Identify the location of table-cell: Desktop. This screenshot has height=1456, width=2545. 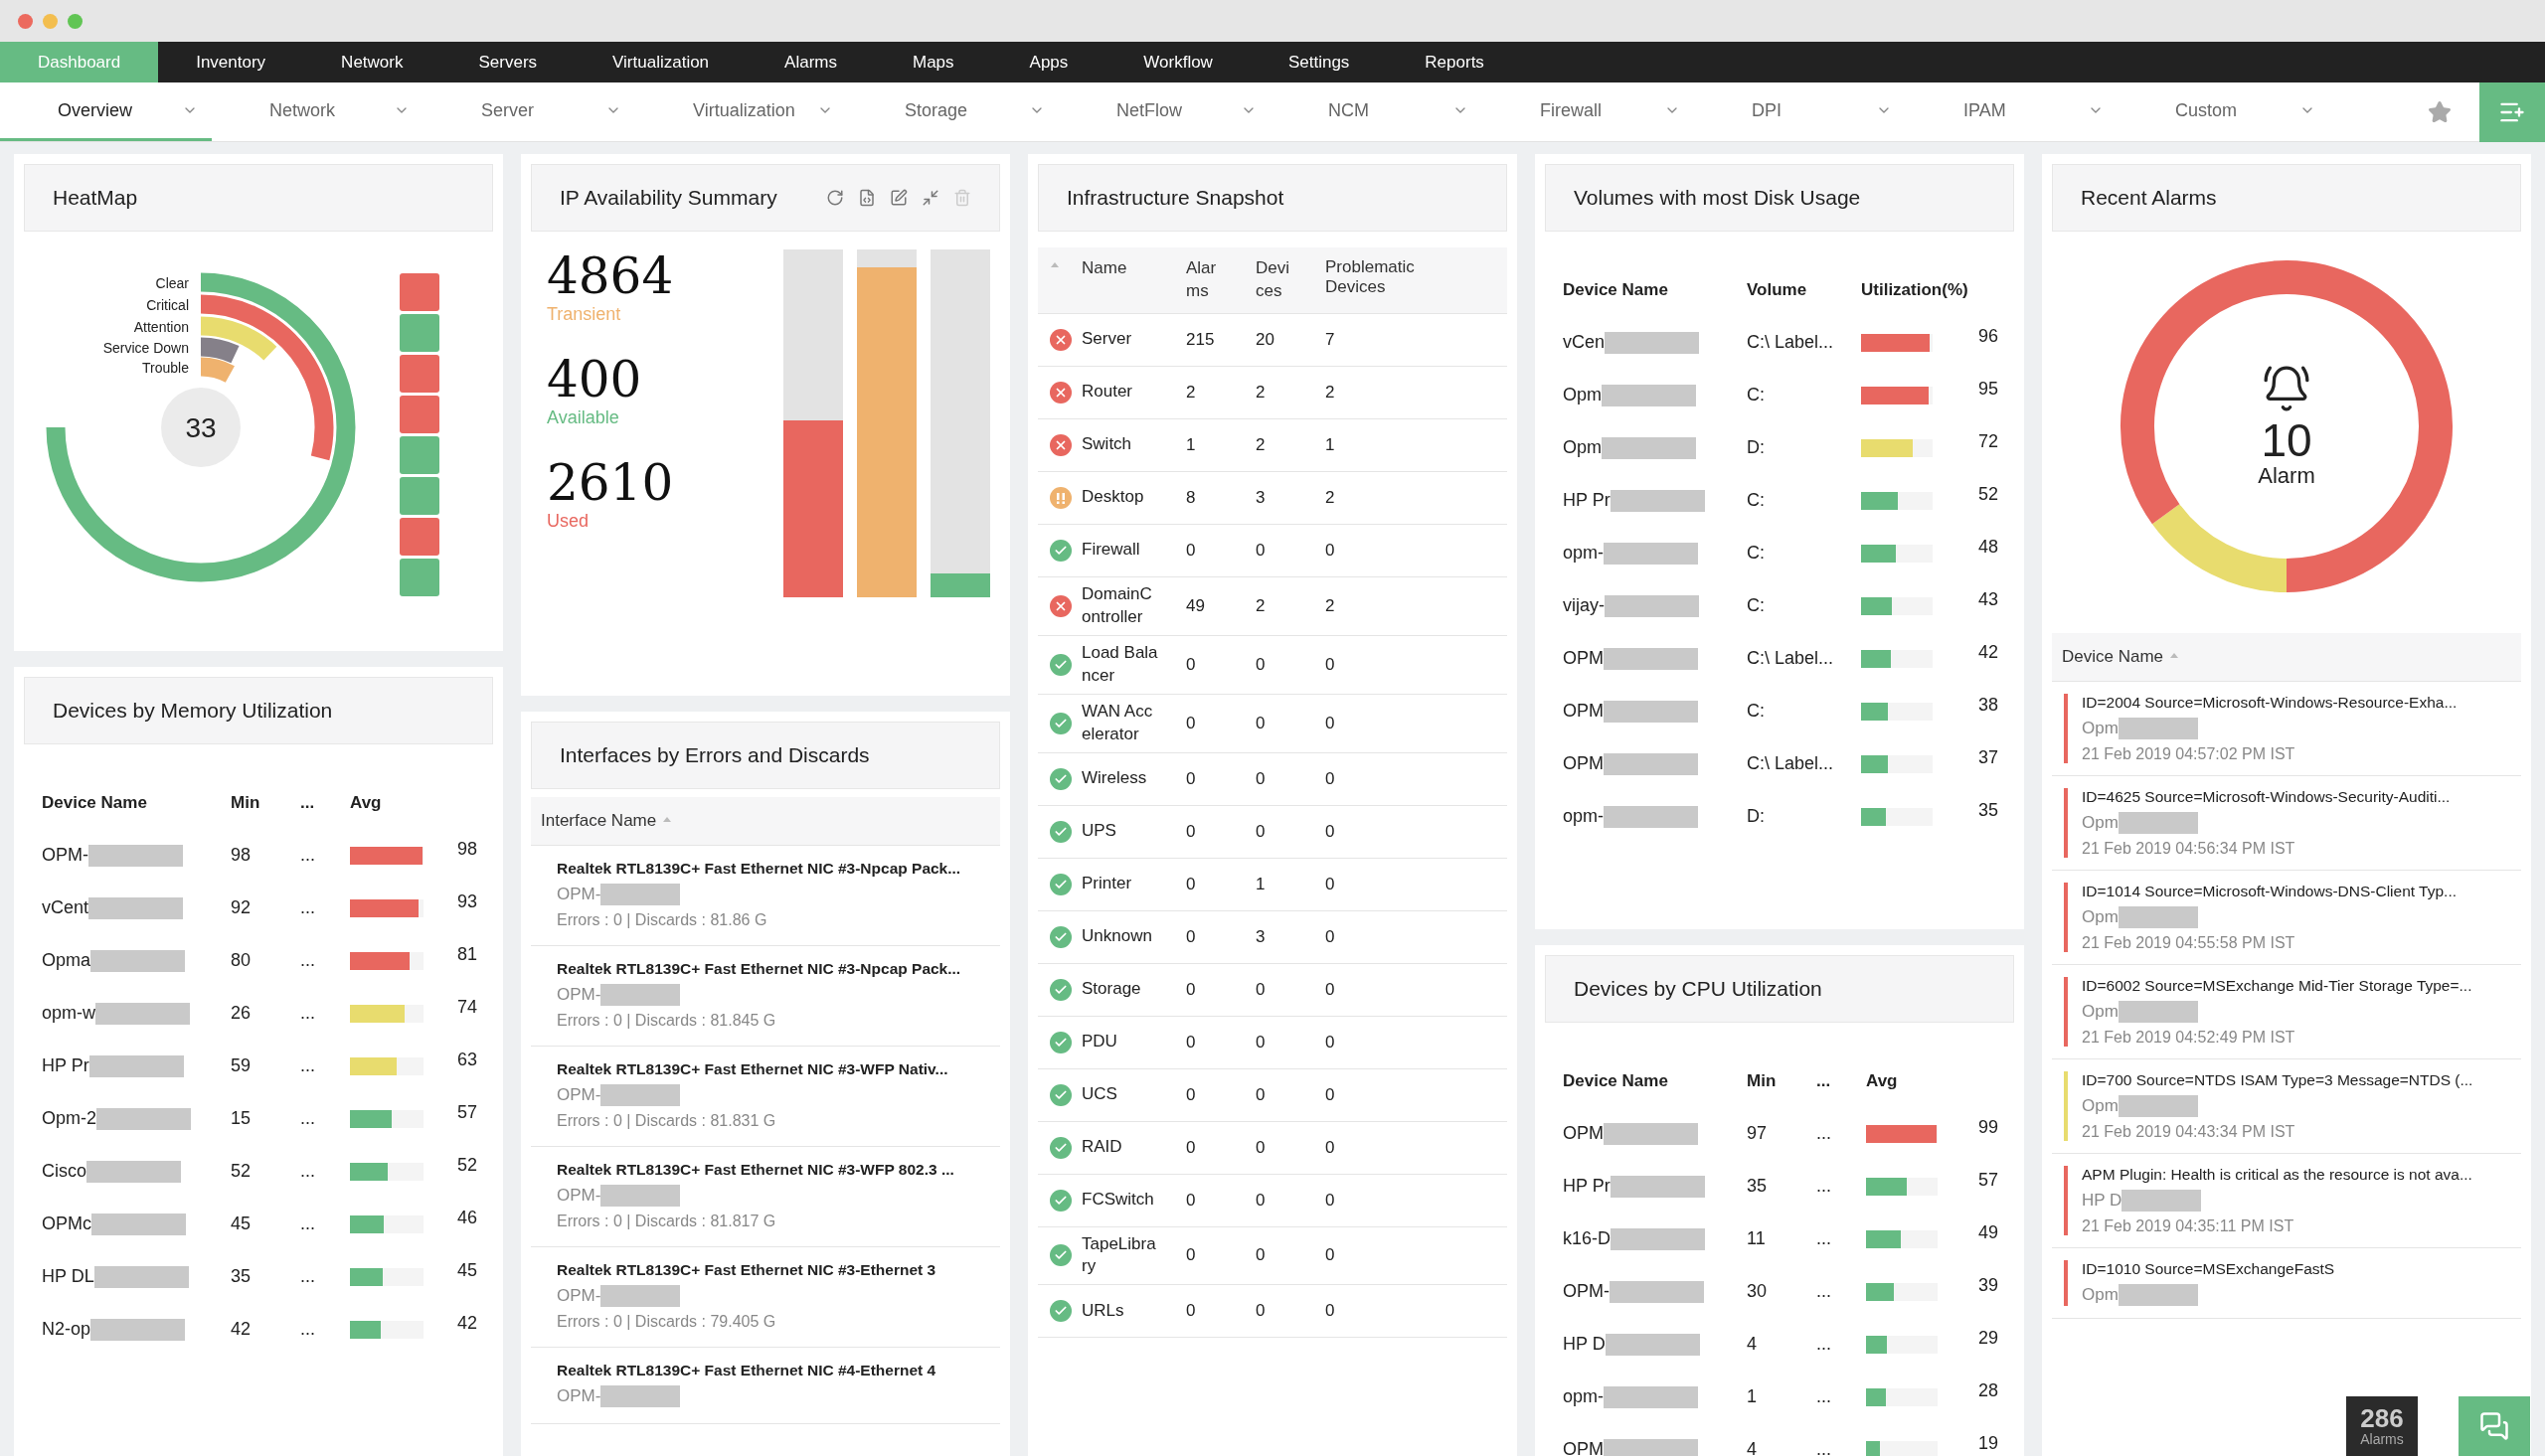
(1120, 498).